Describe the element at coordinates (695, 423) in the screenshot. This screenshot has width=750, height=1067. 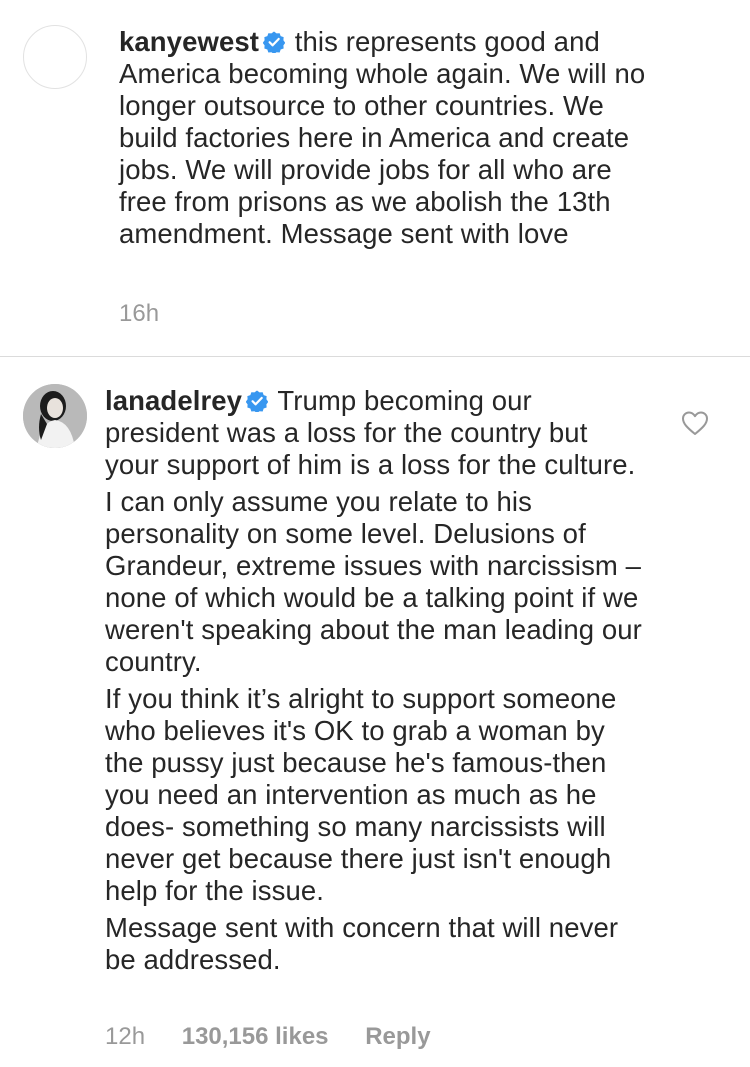
I see `heart-outline-icon` at that location.